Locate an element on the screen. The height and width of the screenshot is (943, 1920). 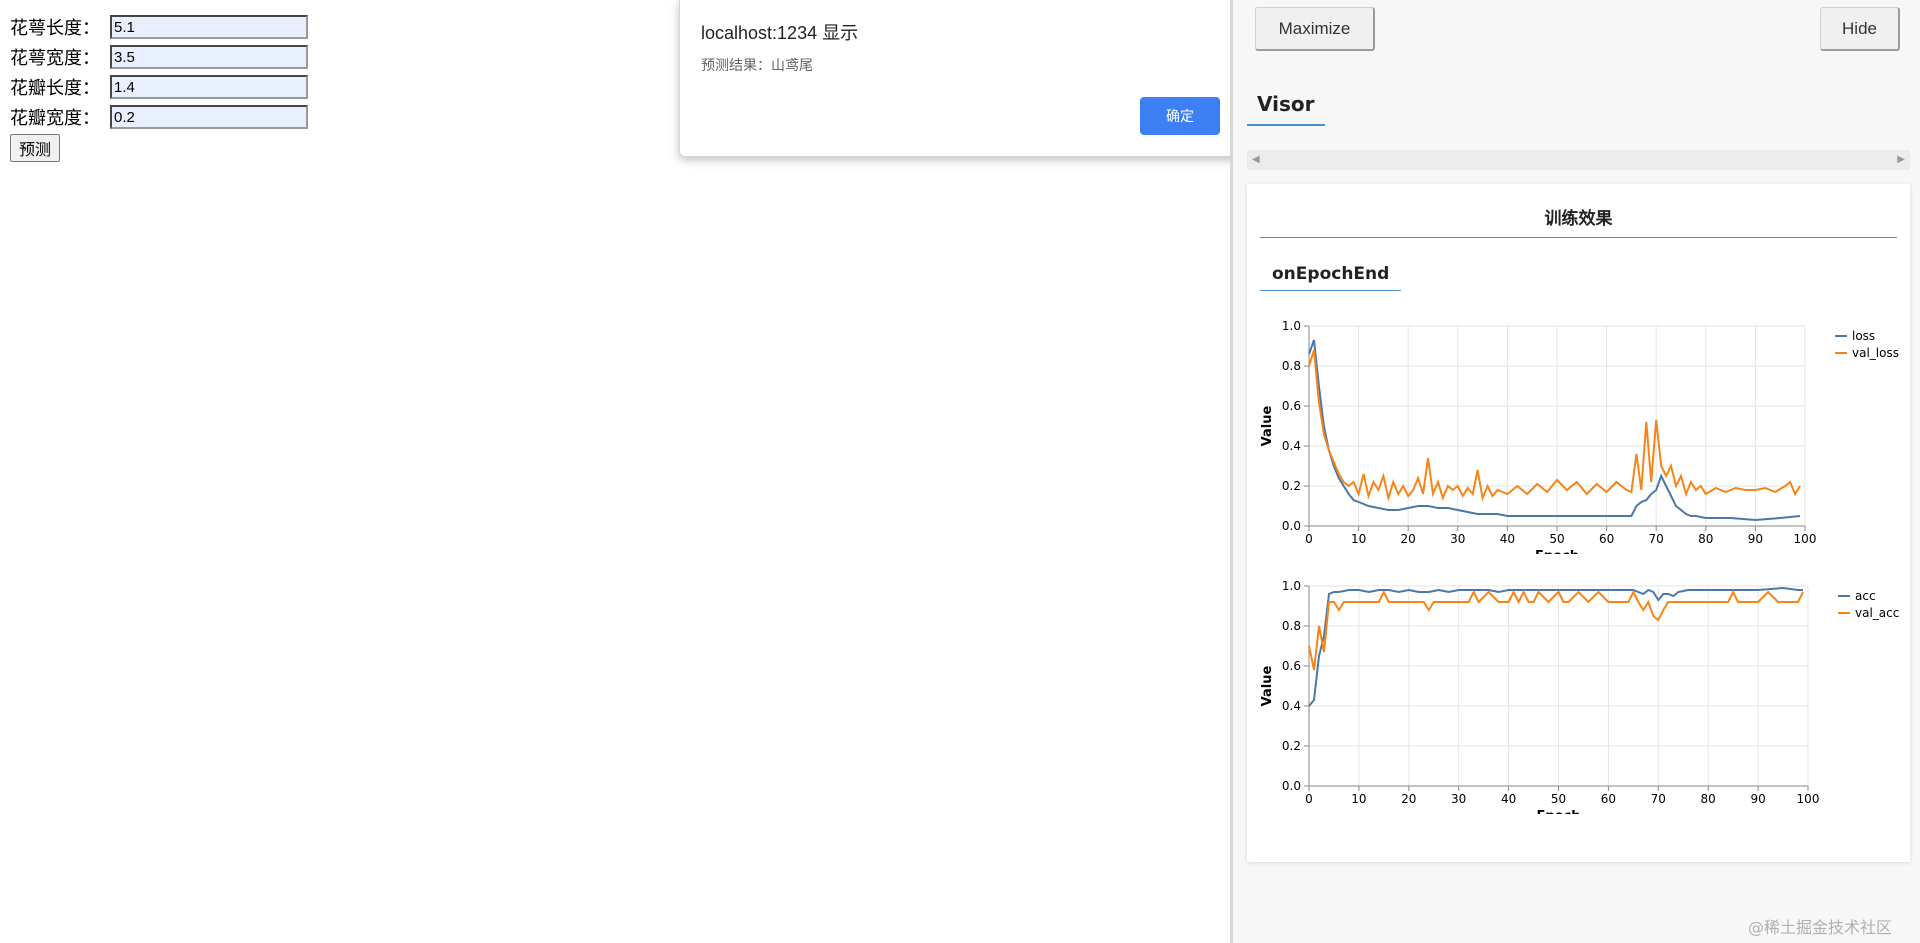
field-row-sepal-length: 花萼长度： is located at coordinates (159, 27).